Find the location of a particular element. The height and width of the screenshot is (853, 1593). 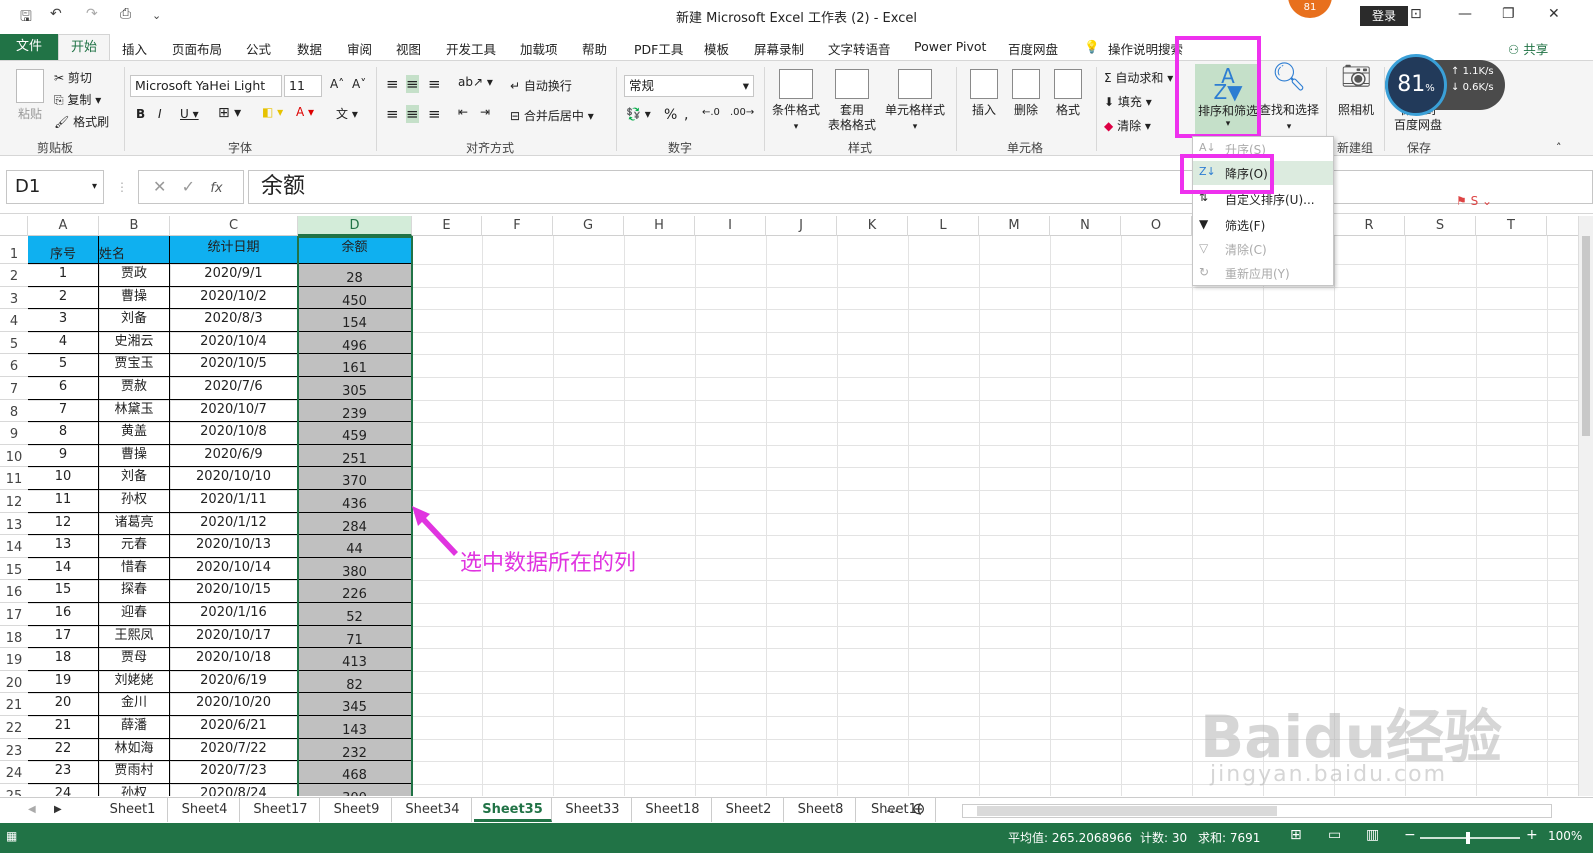

cell-header-name: 姓名 is located at coordinates (134, 250).